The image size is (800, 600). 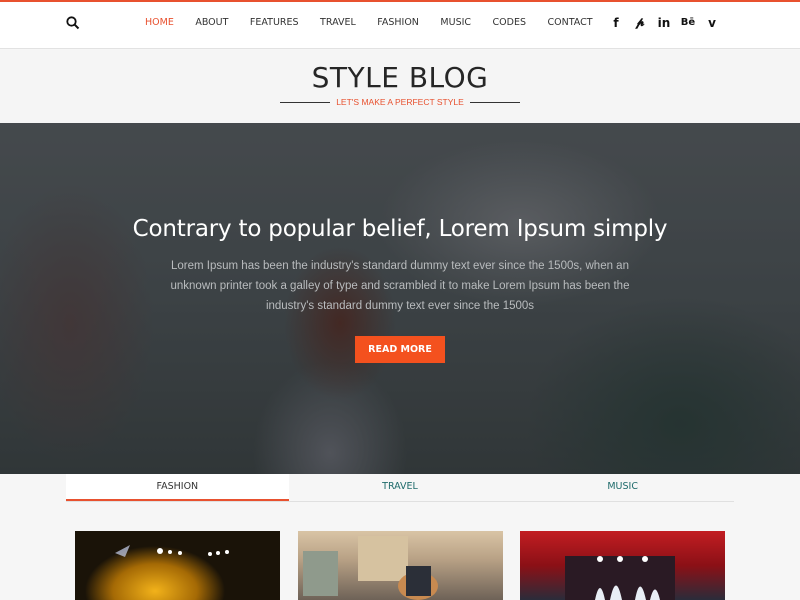 I want to click on post-card-image-concert, so click(x=177, y=565).